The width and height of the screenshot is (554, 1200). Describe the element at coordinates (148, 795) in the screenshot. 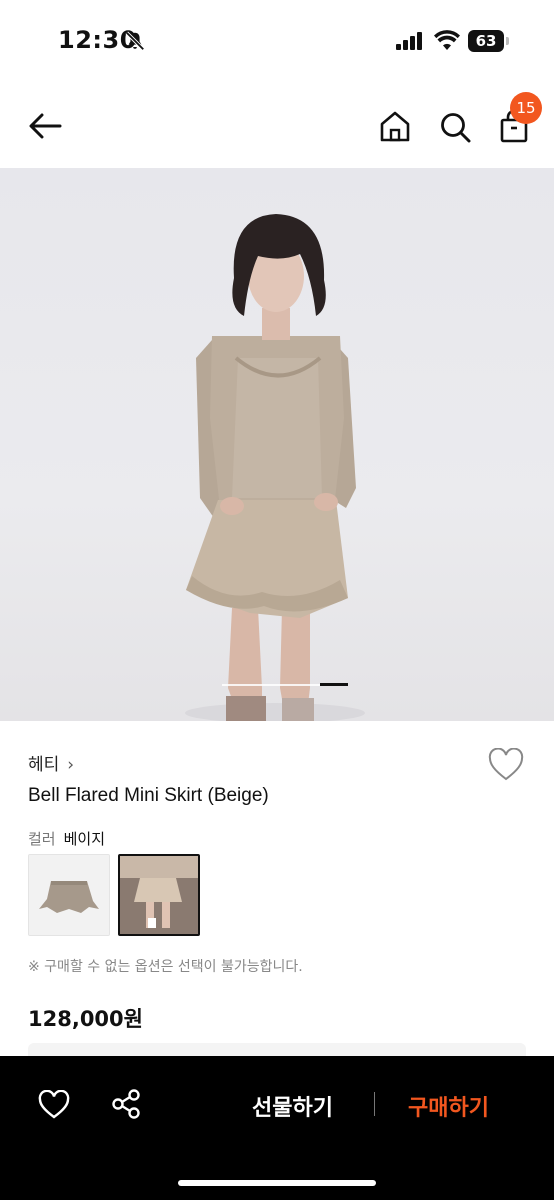

I see `product-name: Bell Flared Mini Skirt (Beige)` at that location.